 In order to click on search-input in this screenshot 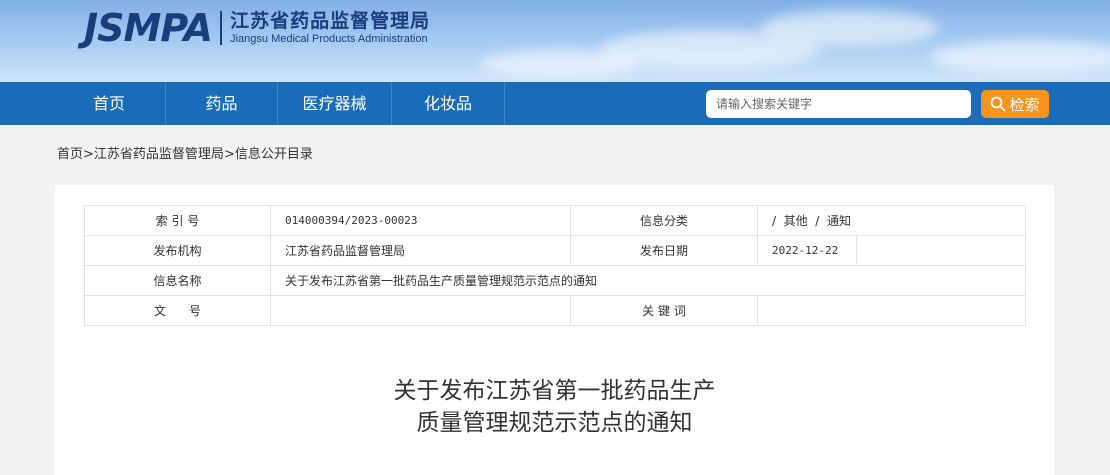, I will do `click(838, 104)`.